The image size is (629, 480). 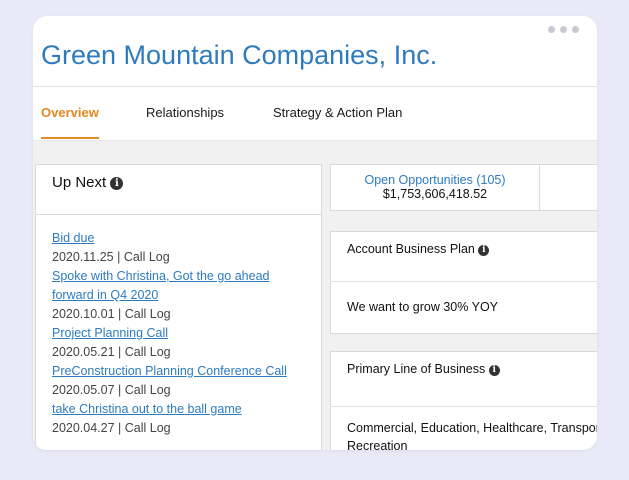 What do you see at coordinates (186, 409) in the screenshot?
I see `activity-link: take Christina out to the ball game` at bounding box center [186, 409].